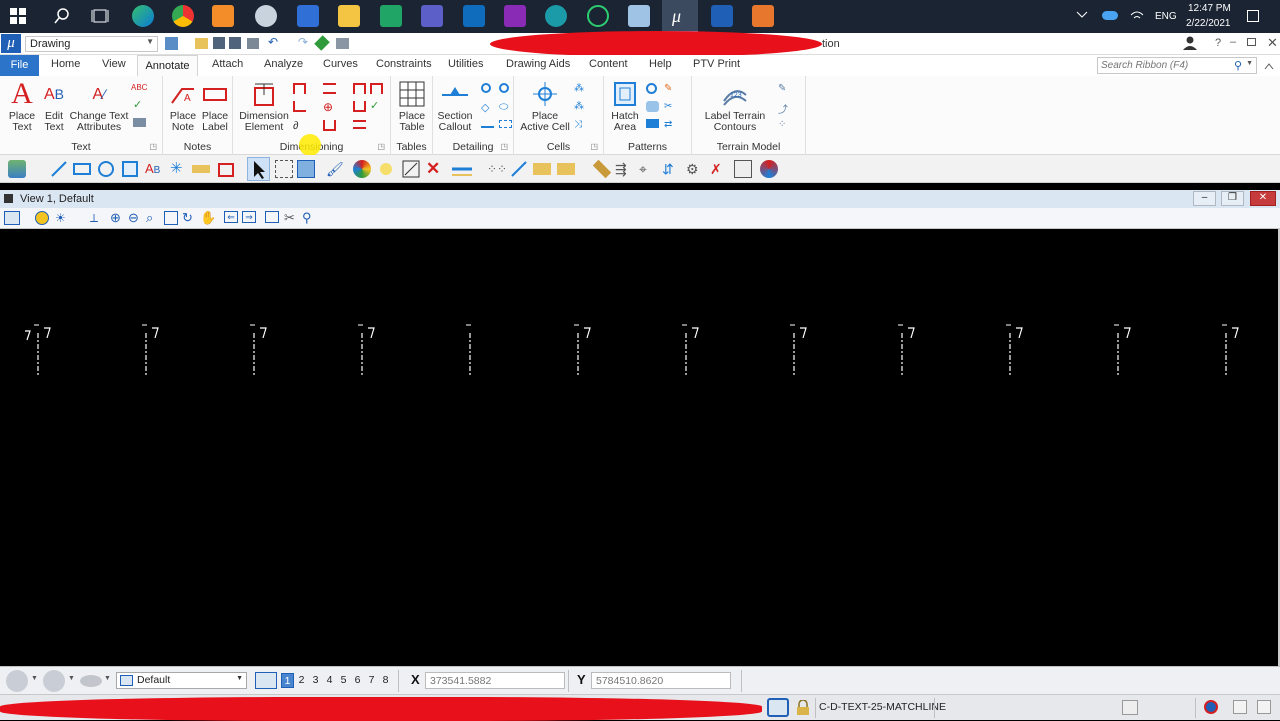 This screenshot has height=721, width=1280. Describe the element at coordinates (299, 126) in the screenshot. I see `dim-ordinate-icon: ∂` at that location.